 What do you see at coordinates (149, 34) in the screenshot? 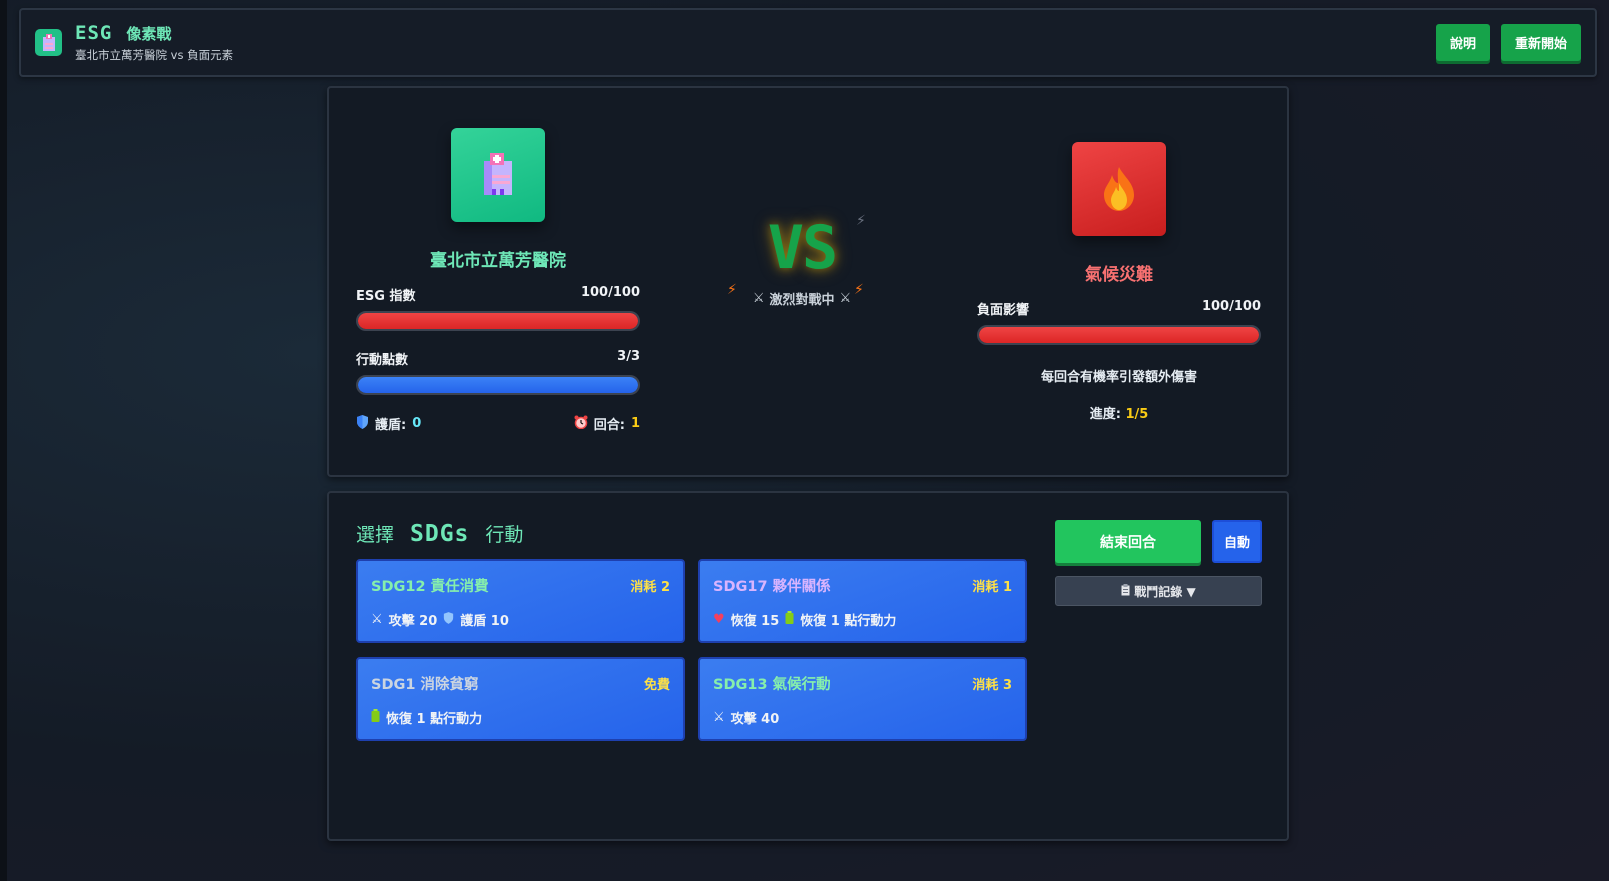
I see `app-title-sub: 像素戰` at bounding box center [149, 34].